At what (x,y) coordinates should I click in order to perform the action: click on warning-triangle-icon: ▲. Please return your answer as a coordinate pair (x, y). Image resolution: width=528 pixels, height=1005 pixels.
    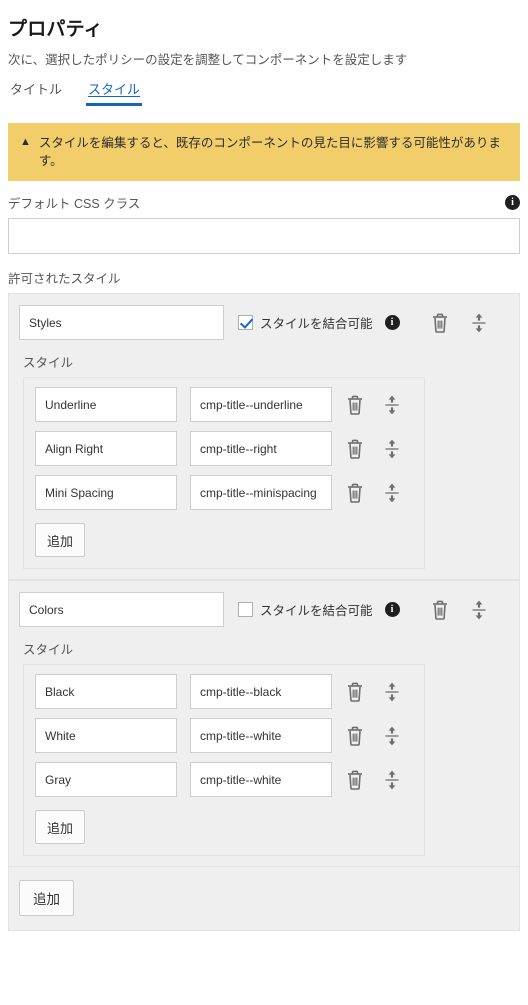
    Looking at the image, I should click on (25, 142).